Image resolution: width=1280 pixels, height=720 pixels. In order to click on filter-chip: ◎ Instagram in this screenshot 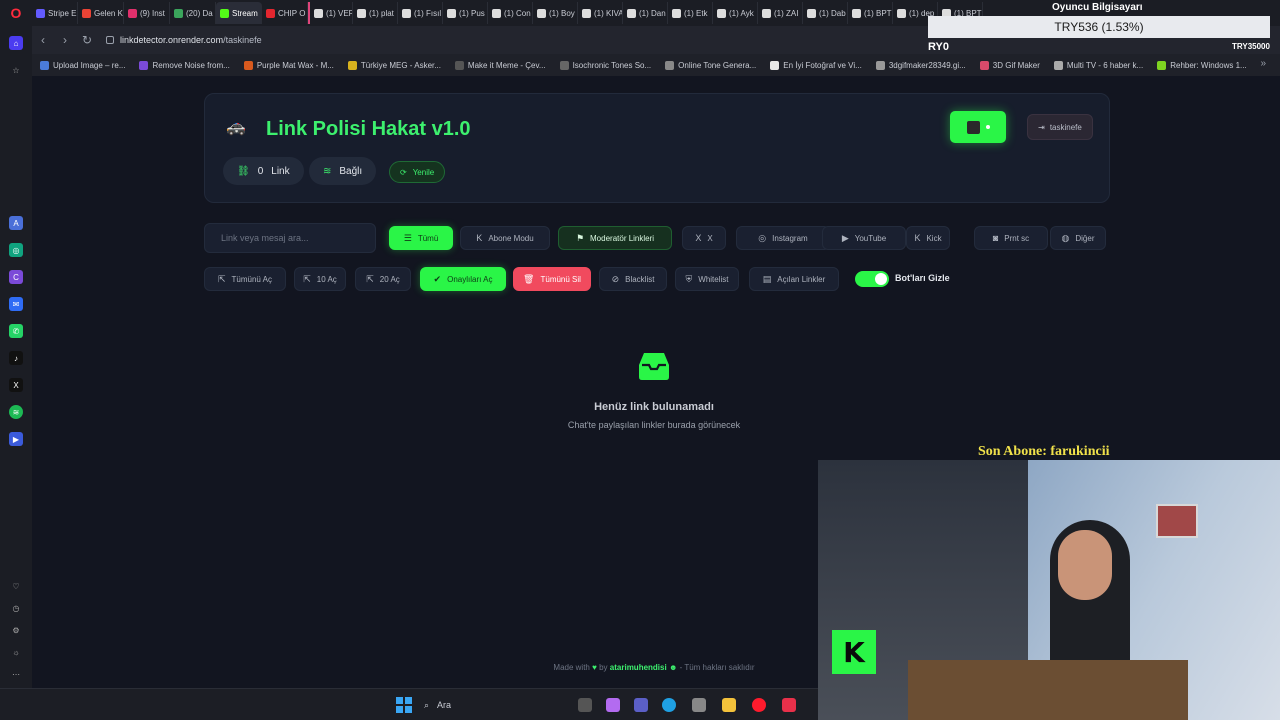, I will do `click(783, 238)`.